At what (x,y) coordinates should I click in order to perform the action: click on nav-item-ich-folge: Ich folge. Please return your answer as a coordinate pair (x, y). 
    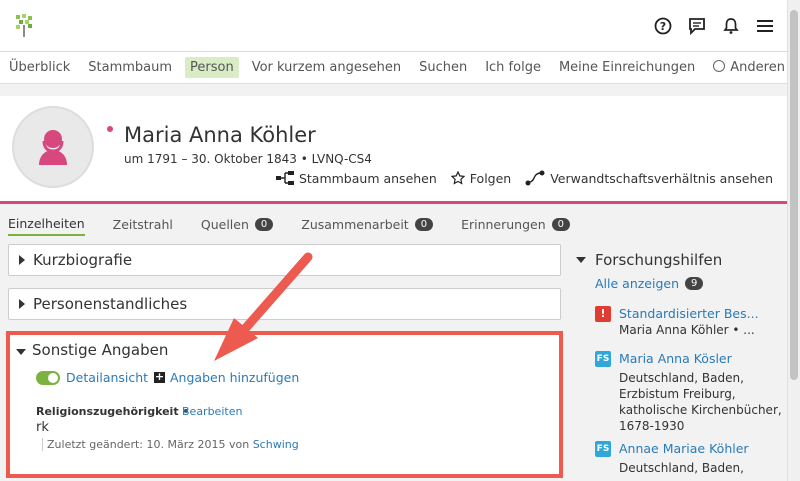
    Looking at the image, I should click on (513, 67).